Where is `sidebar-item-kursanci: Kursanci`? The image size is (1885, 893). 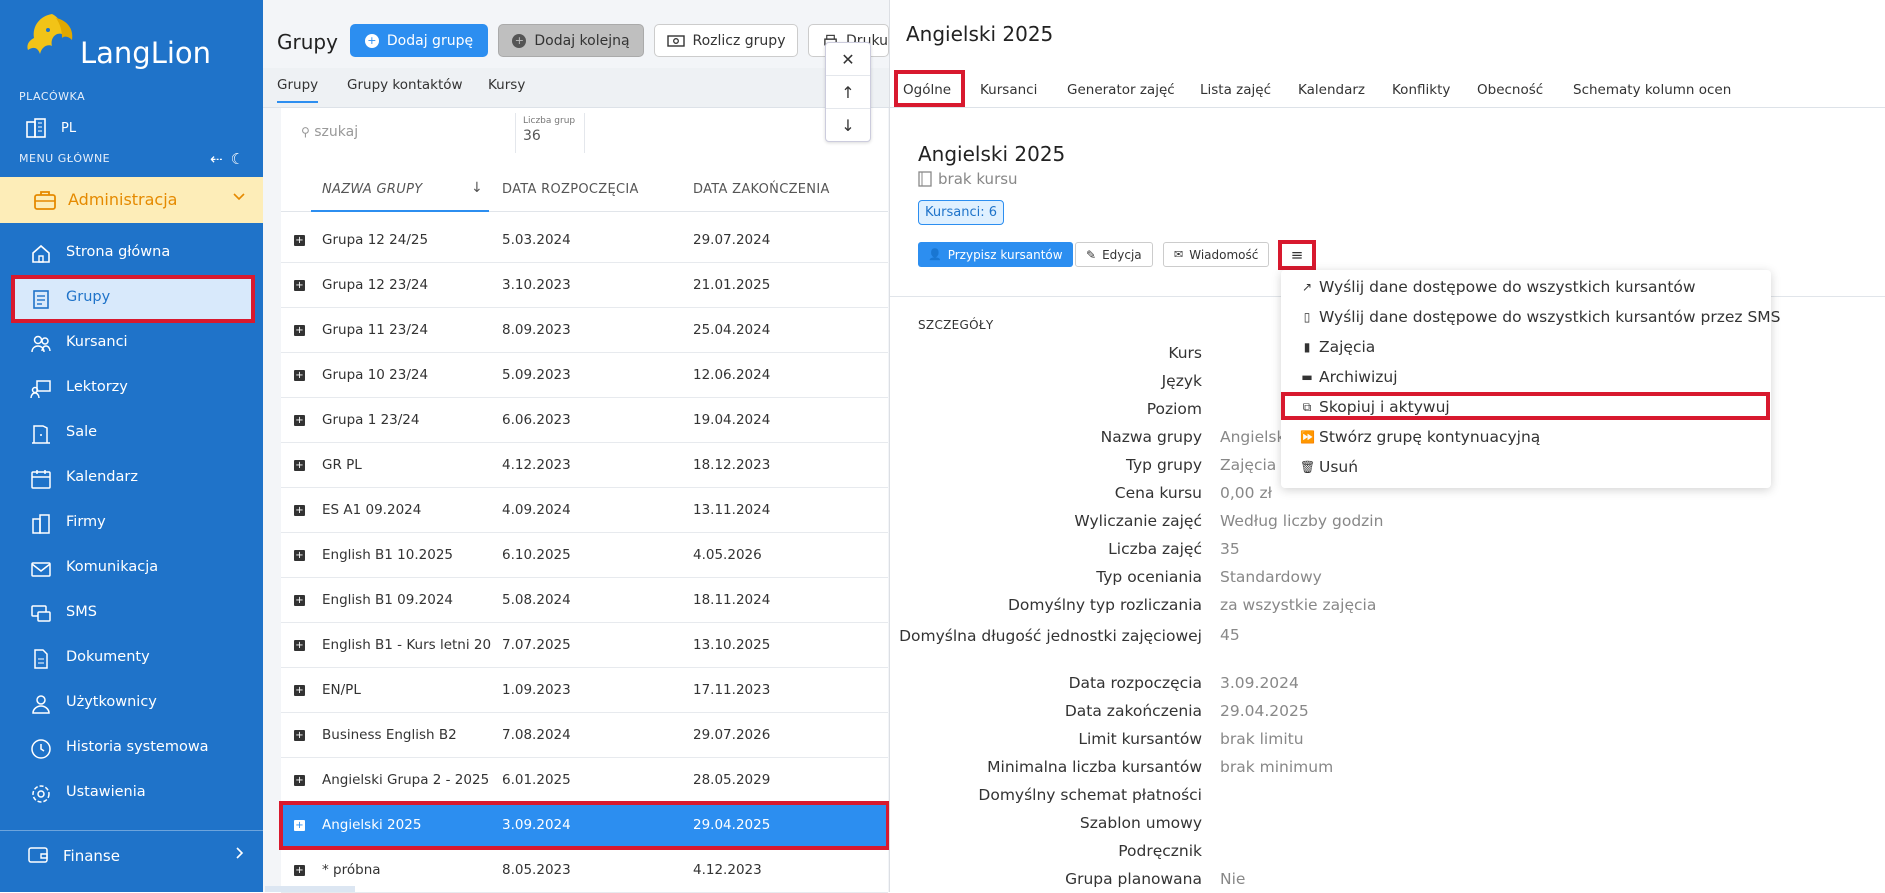 sidebar-item-kursanci: Kursanci is located at coordinates (133, 343).